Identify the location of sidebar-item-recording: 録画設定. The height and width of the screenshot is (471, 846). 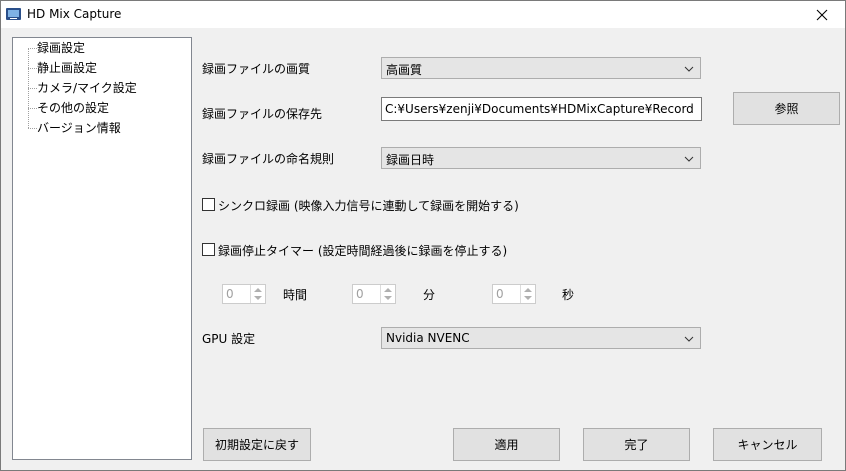
(101, 48).